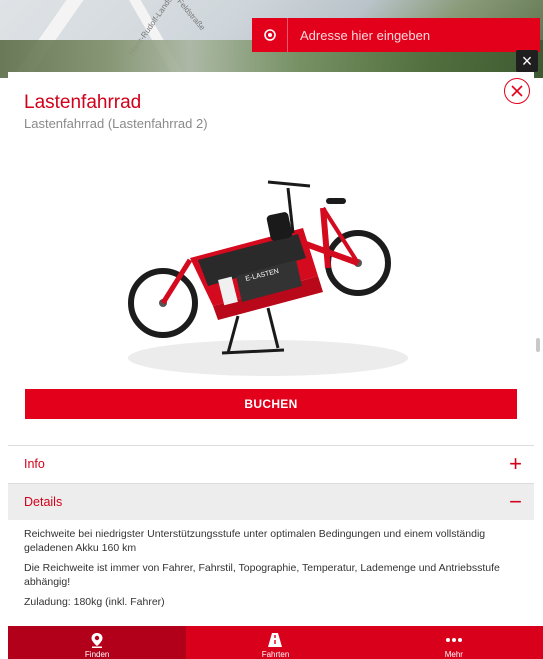 This screenshot has height=659, width=543. What do you see at coordinates (271, 501) in the screenshot?
I see `details-accordion-header: Details −` at bounding box center [271, 501].